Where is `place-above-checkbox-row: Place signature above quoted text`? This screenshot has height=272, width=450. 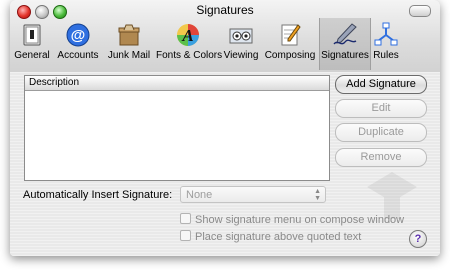
place-above-checkbox-row: Place signature above quoted text is located at coordinates (270, 236).